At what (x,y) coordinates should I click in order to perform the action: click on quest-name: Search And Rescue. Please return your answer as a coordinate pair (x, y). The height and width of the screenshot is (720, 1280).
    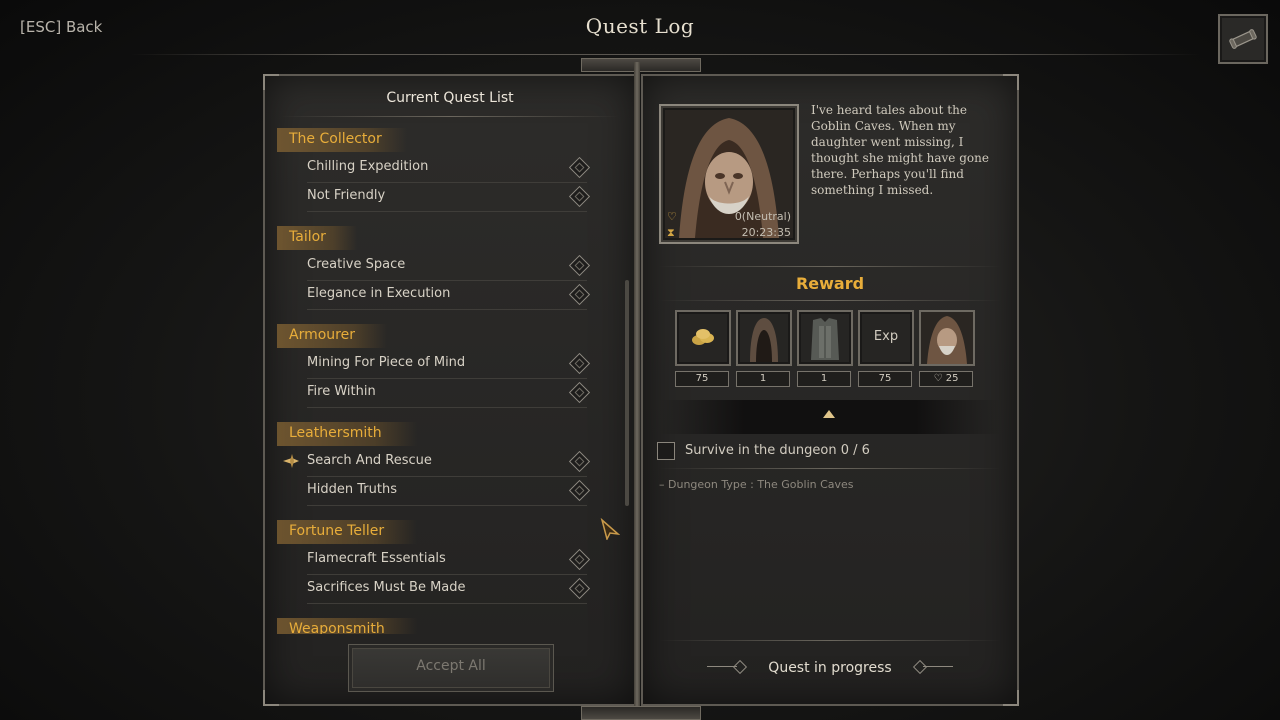
    Looking at the image, I should click on (369, 460).